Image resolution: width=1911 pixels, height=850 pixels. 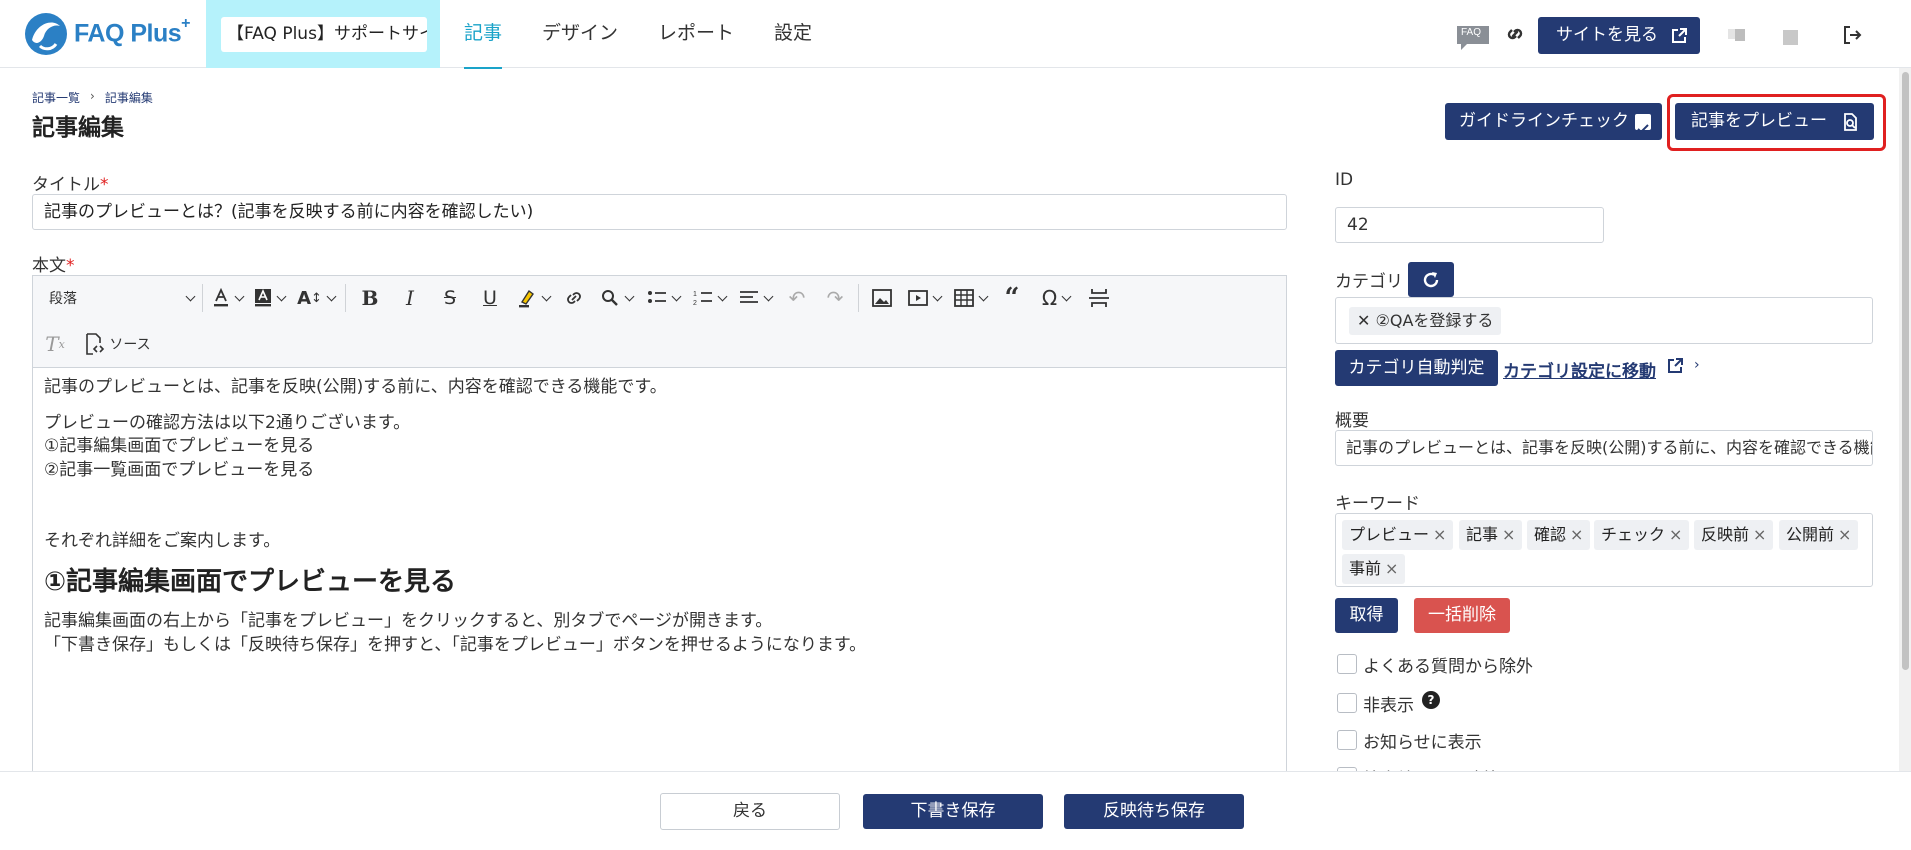 I want to click on exclude-from-faq-checkbox, so click(x=1347, y=664).